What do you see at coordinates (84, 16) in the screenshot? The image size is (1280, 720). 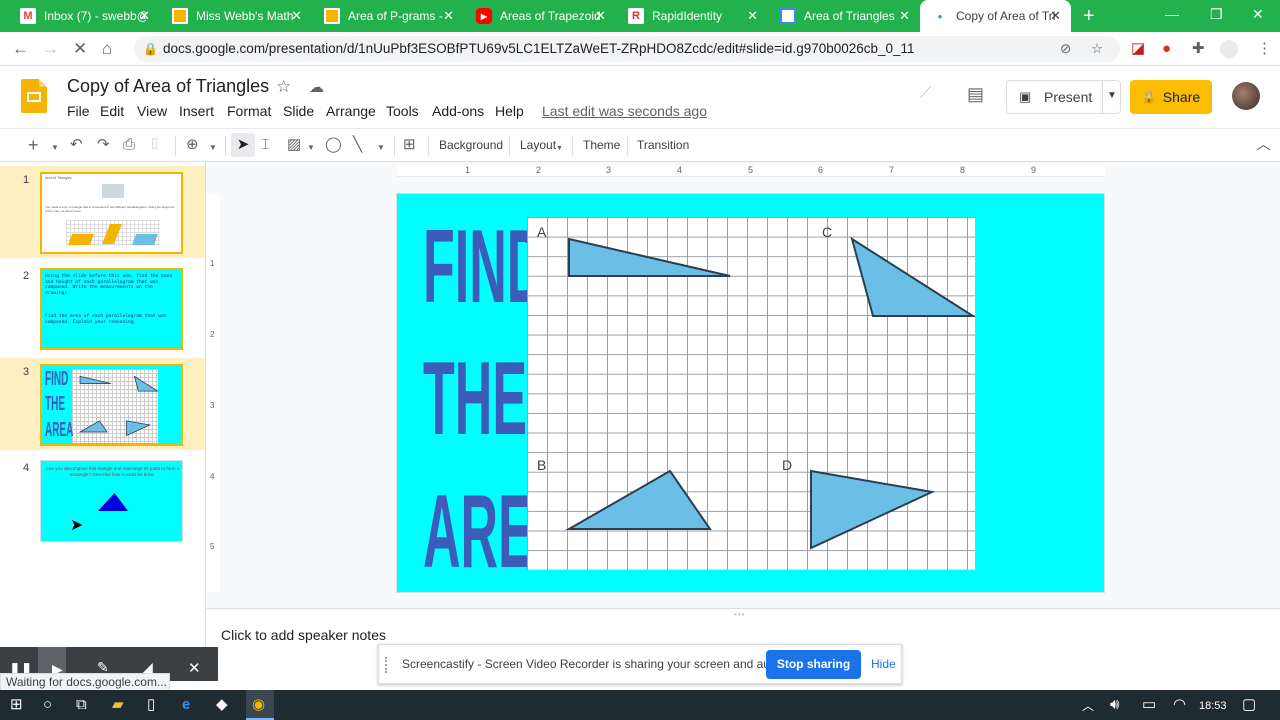 I see `browser-tab-gmail: M Inbox (7) - swebb@ ✕` at bounding box center [84, 16].